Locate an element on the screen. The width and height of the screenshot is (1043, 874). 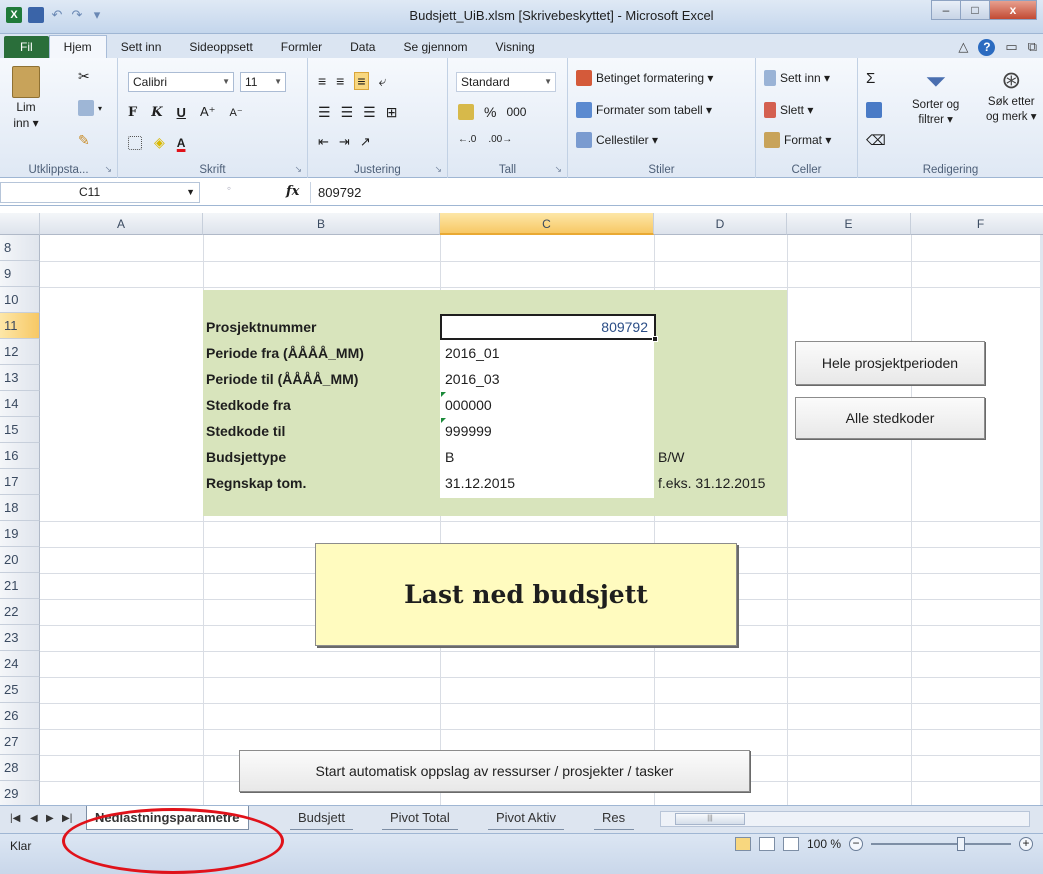
autosum-button: Σ is located at coordinates (870, 78).